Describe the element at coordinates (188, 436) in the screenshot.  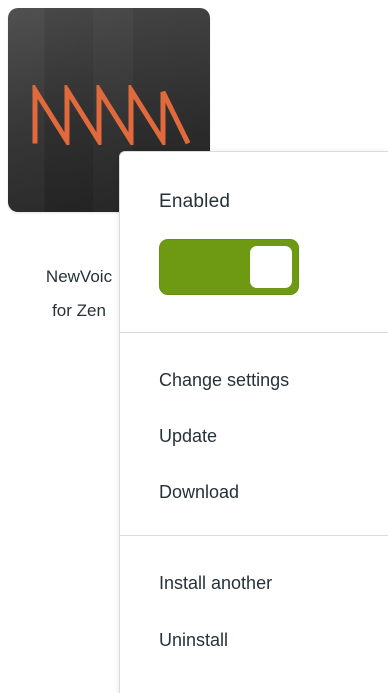
I see `update-menu-item: Update` at that location.